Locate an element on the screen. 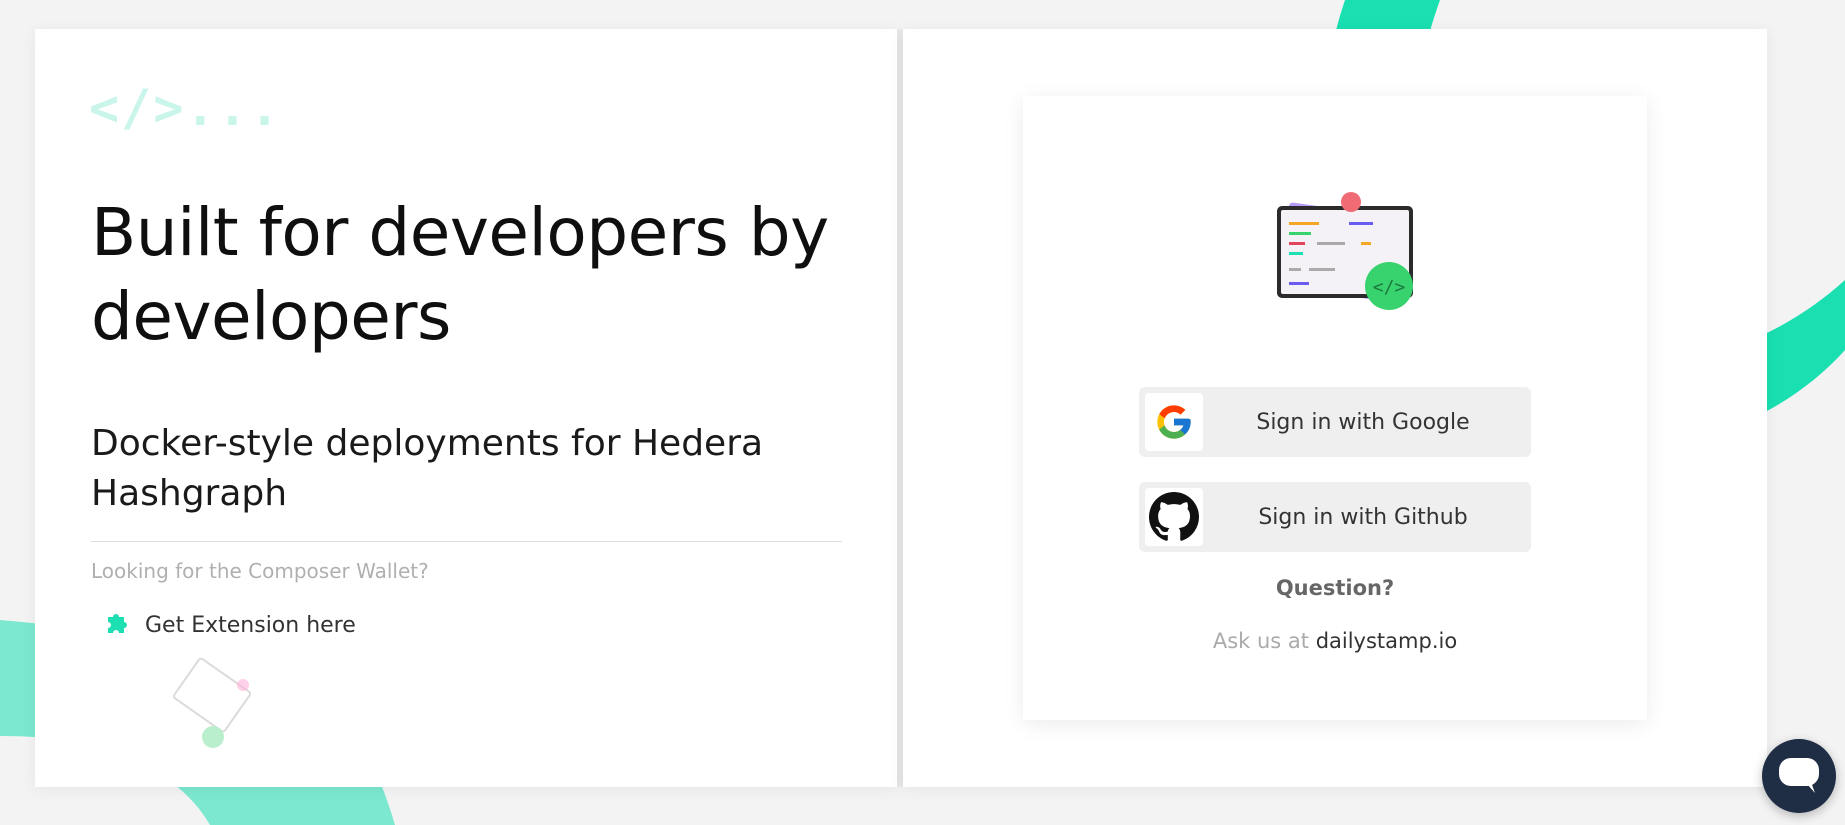 This screenshot has width=1845, height=825. ask-us-text: Ask us at dailystamp.io is located at coordinates (1335, 641).